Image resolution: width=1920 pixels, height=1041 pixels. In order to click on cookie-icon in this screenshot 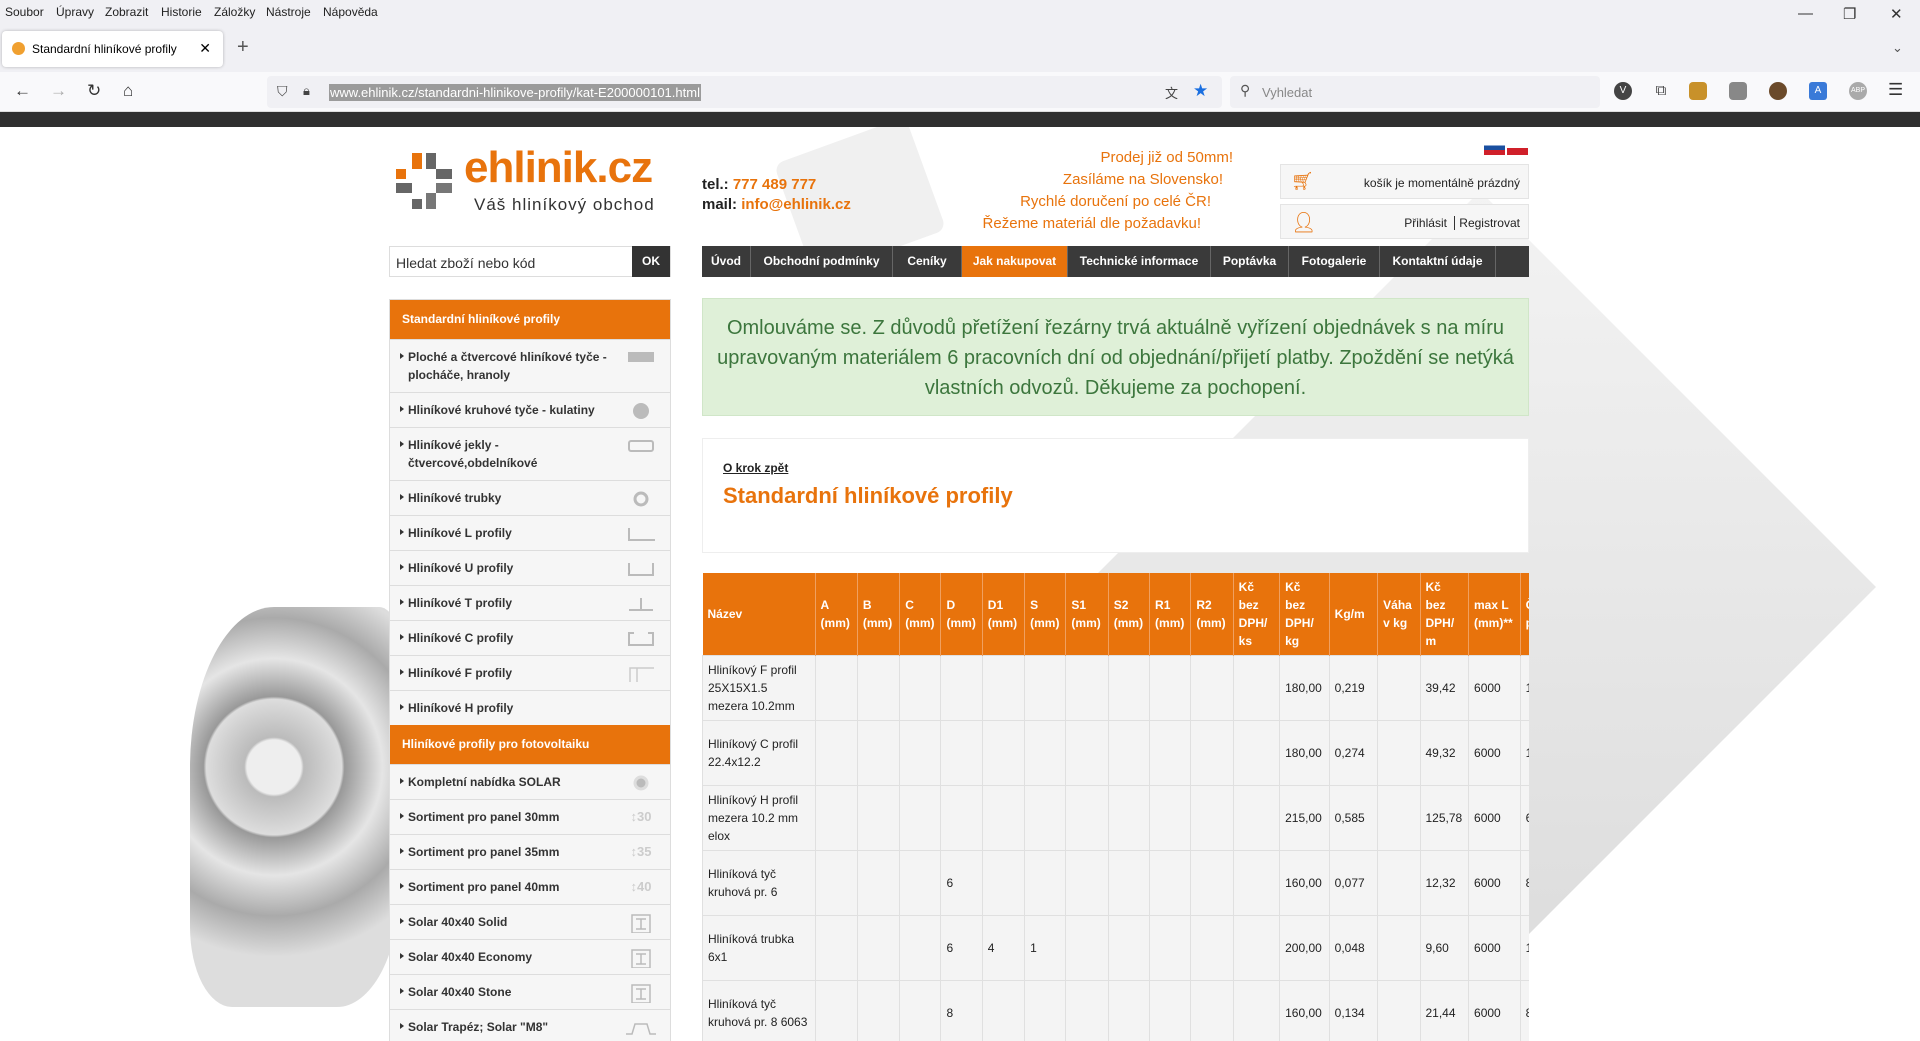, I will do `click(1778, 91)`.